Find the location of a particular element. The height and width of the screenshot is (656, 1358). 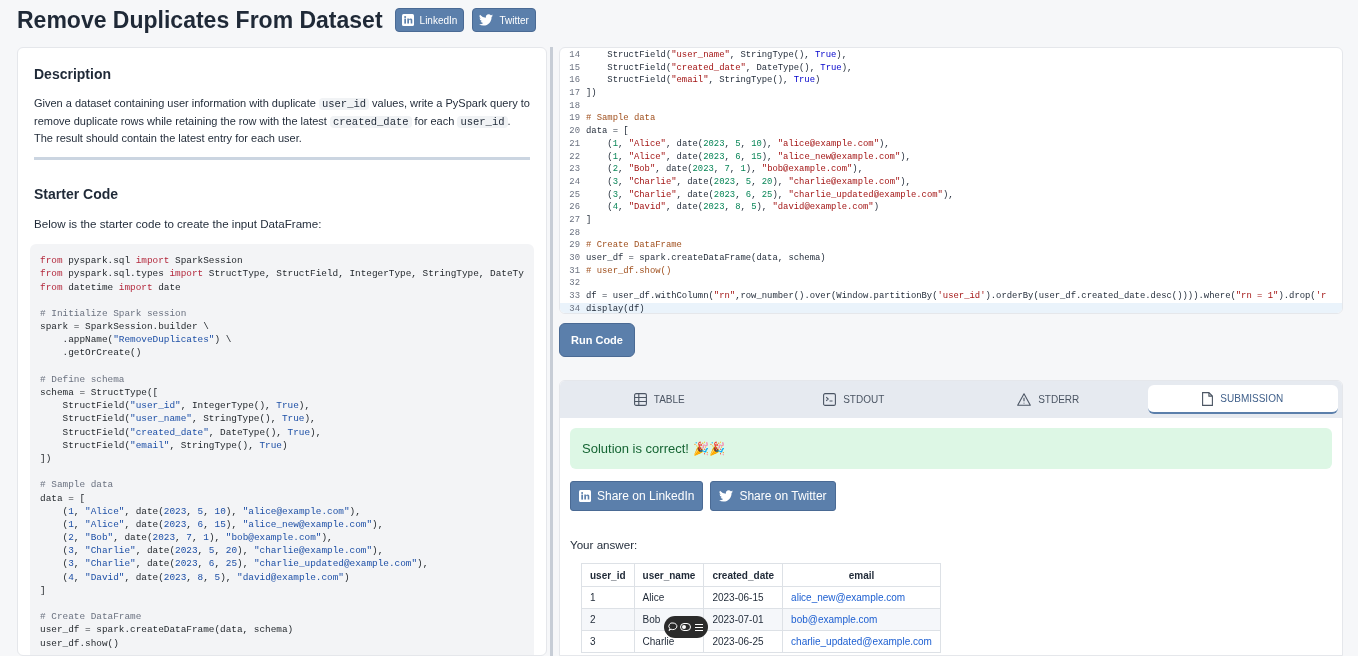

comment-icon is located at coordinates (673, 627).